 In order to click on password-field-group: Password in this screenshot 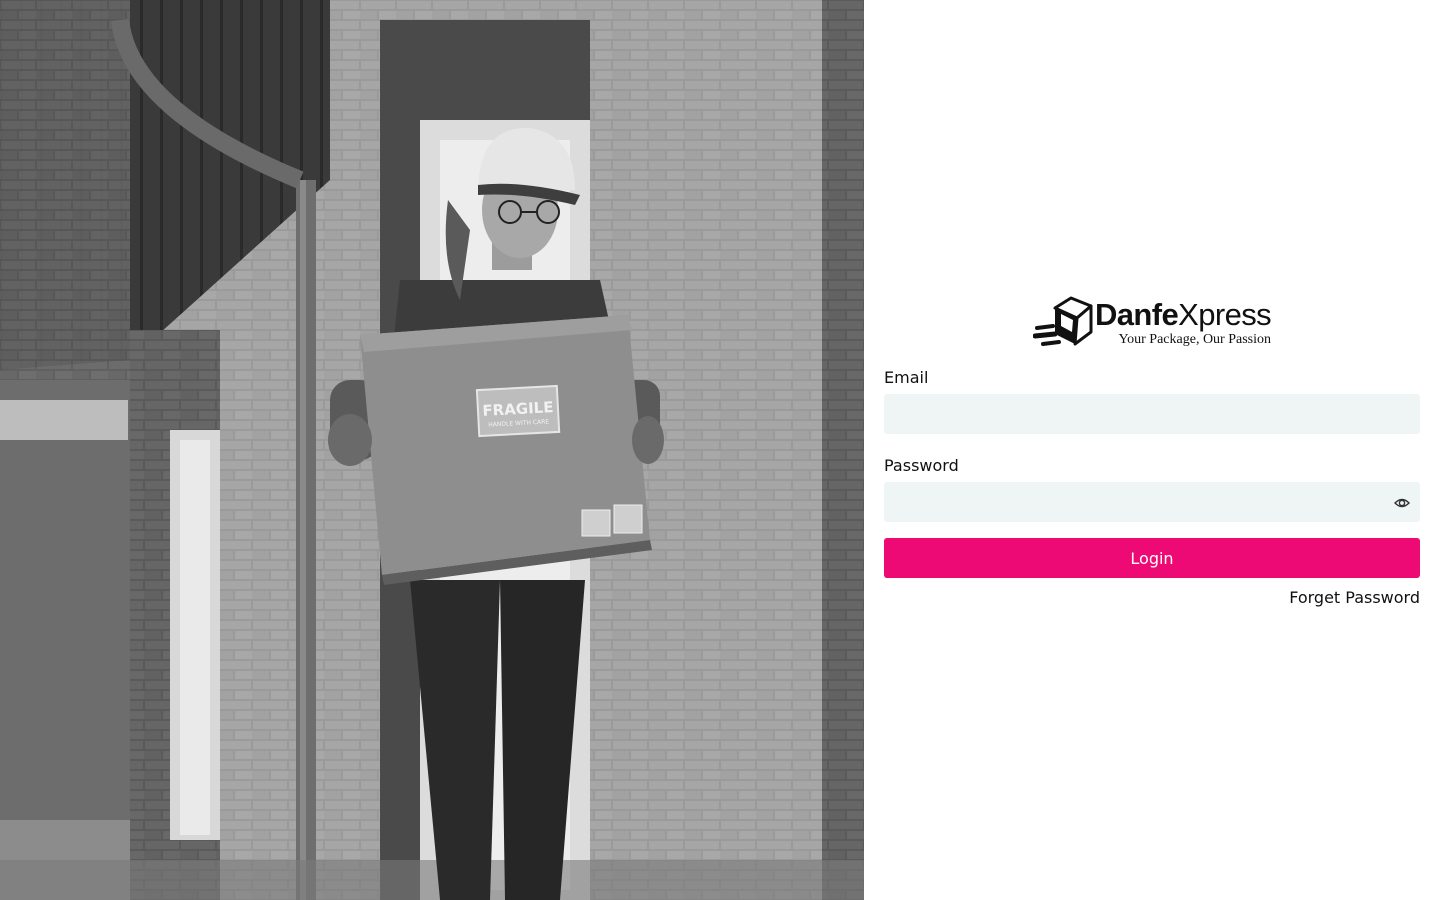, I will do `click(1152, 488)`.